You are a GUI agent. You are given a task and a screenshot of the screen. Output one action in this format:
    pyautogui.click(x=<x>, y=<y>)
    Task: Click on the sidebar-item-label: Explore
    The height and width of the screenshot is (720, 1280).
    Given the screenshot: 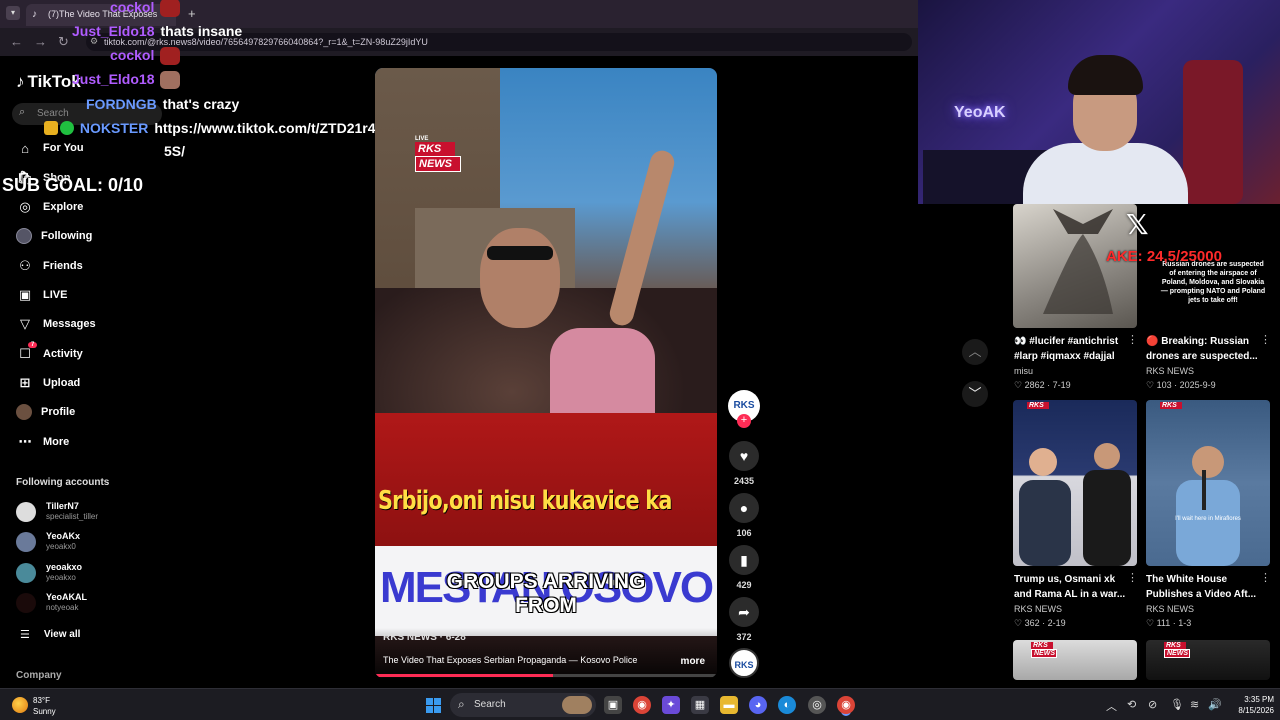 What is the action you would take?
    pyautogui.click(x=63, y=207)
    